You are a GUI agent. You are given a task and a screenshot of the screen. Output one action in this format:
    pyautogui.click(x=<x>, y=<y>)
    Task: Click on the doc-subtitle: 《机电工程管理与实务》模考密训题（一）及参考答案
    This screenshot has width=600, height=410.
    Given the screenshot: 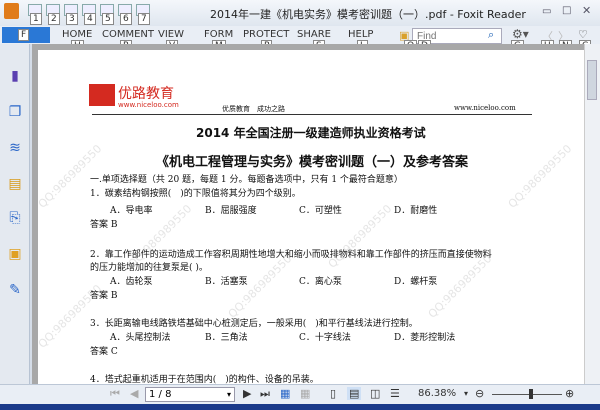 What is the action you would take?
    pyautogui.click(x=312, y=162)
    